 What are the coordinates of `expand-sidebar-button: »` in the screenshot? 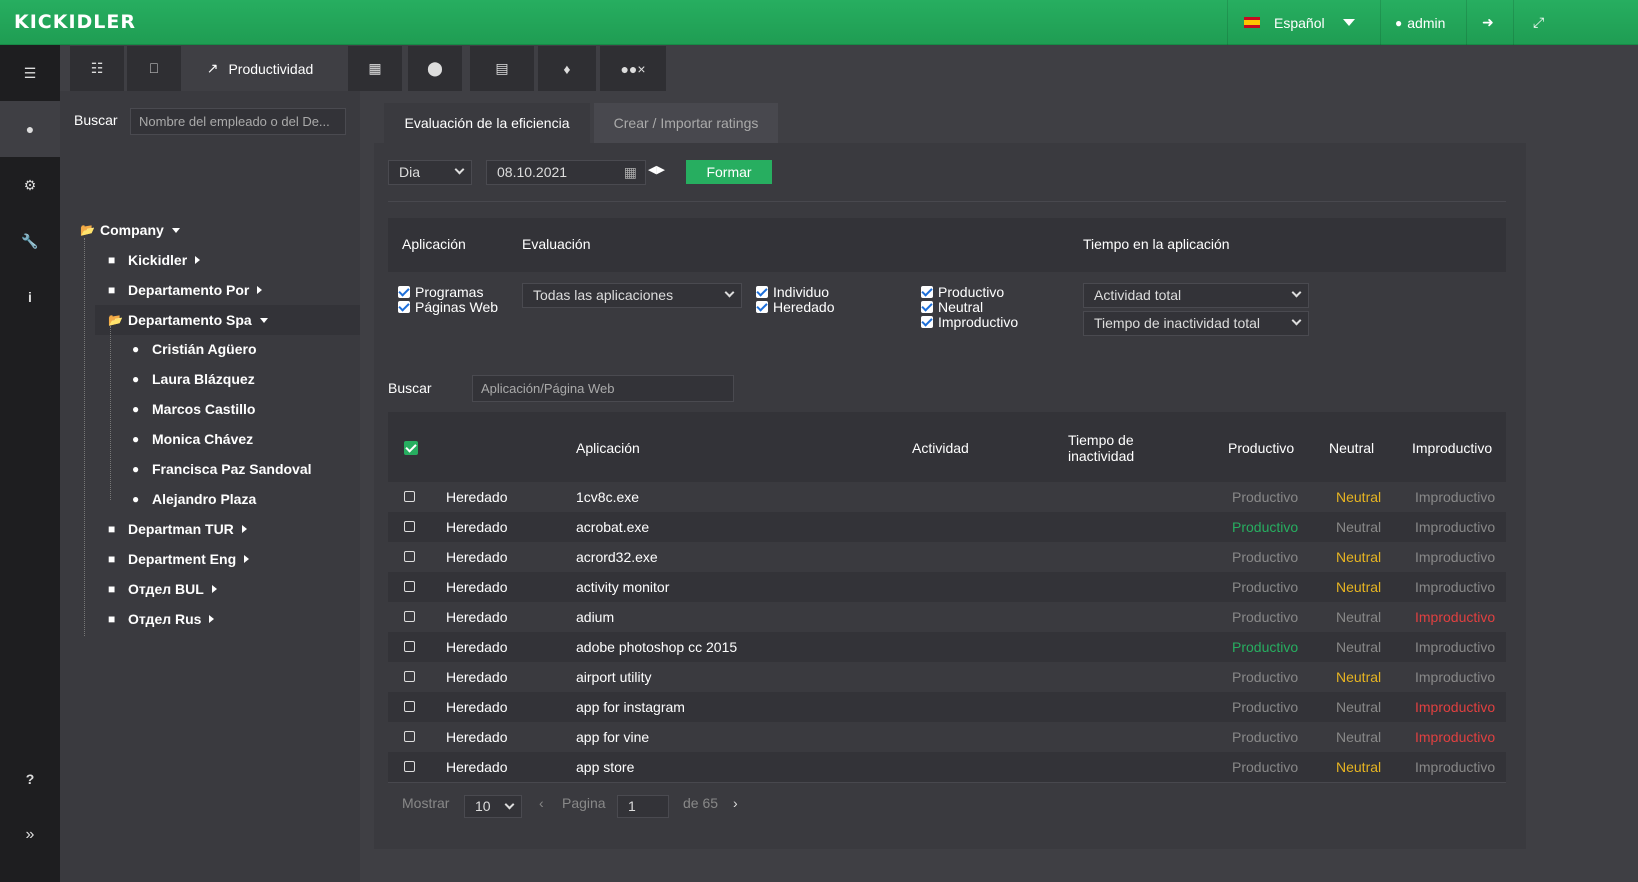 It's located at (30, 835).